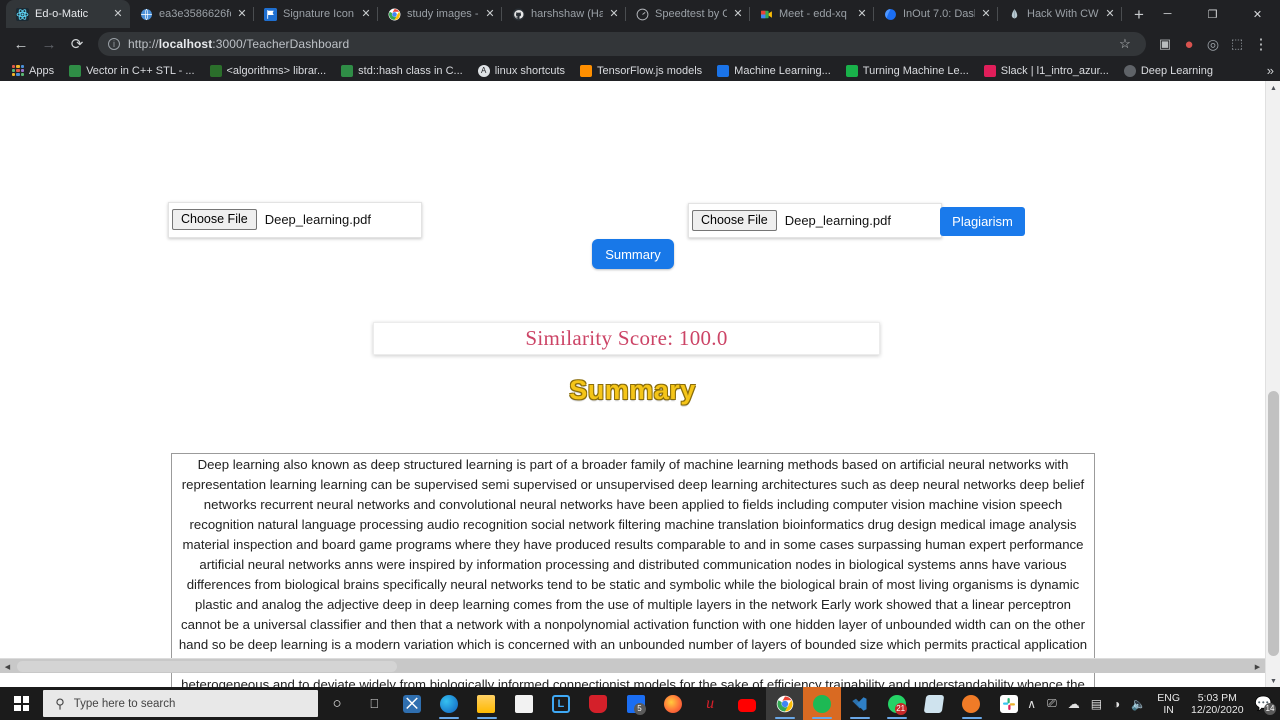  Describe the element at coordinates (1237, 44) in the screenshot. I see `extensions-icon: ⬚` at that location.